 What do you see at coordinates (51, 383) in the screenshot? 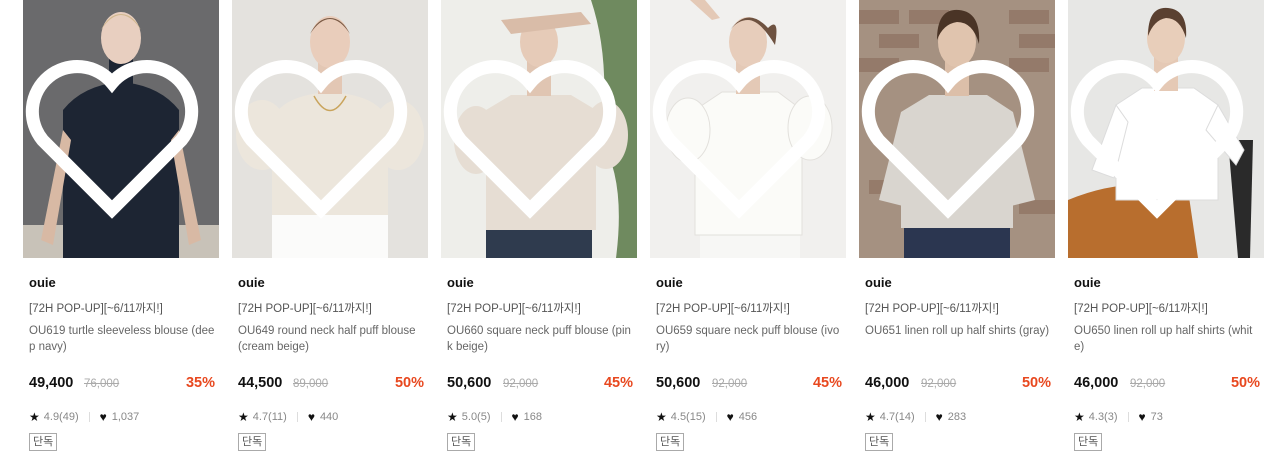
I see `sale-price: 49,400` at bounding box center [51, 383].